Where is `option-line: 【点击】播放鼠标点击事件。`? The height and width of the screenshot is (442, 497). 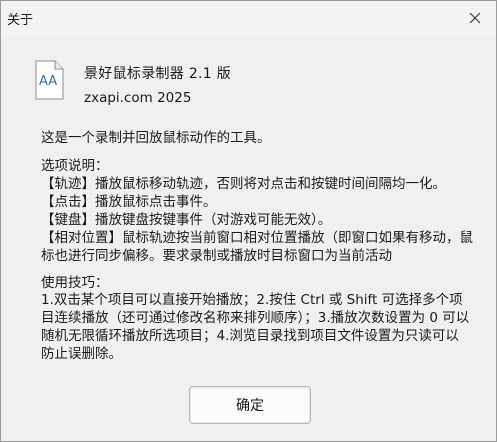 option-line: 【点击】播放鼠标点击事件。 is located at coordinates (129, 202).